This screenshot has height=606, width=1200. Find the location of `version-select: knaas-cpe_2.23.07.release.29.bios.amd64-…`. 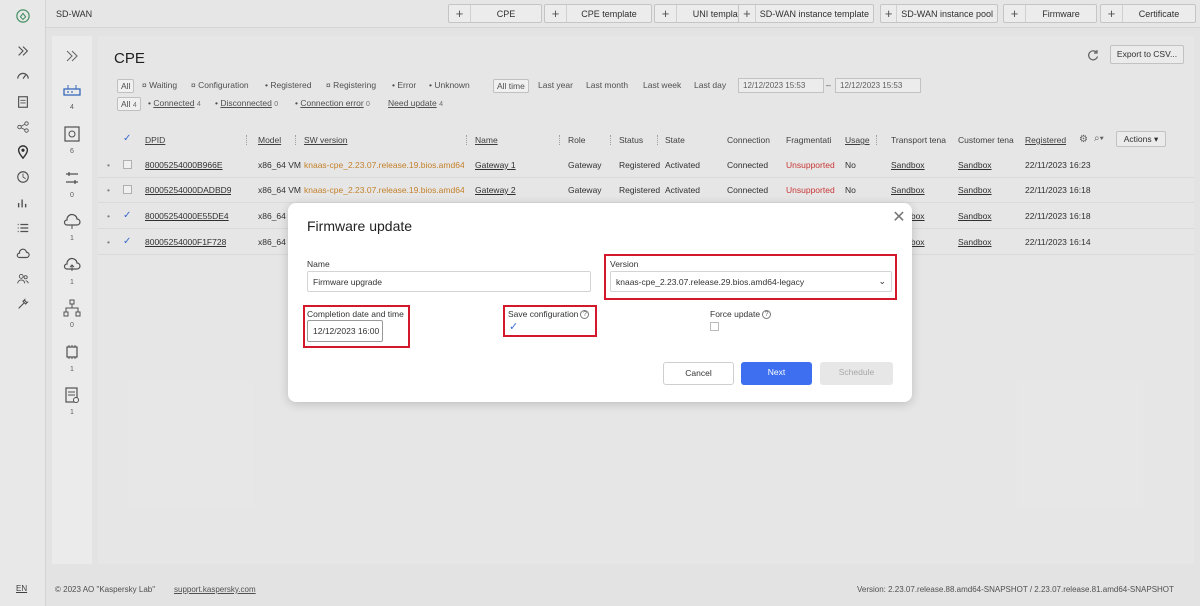

version-select: knaas-cpe_2.23.07.release.29.bios.amd64-… is located at coordinates (751, 281).